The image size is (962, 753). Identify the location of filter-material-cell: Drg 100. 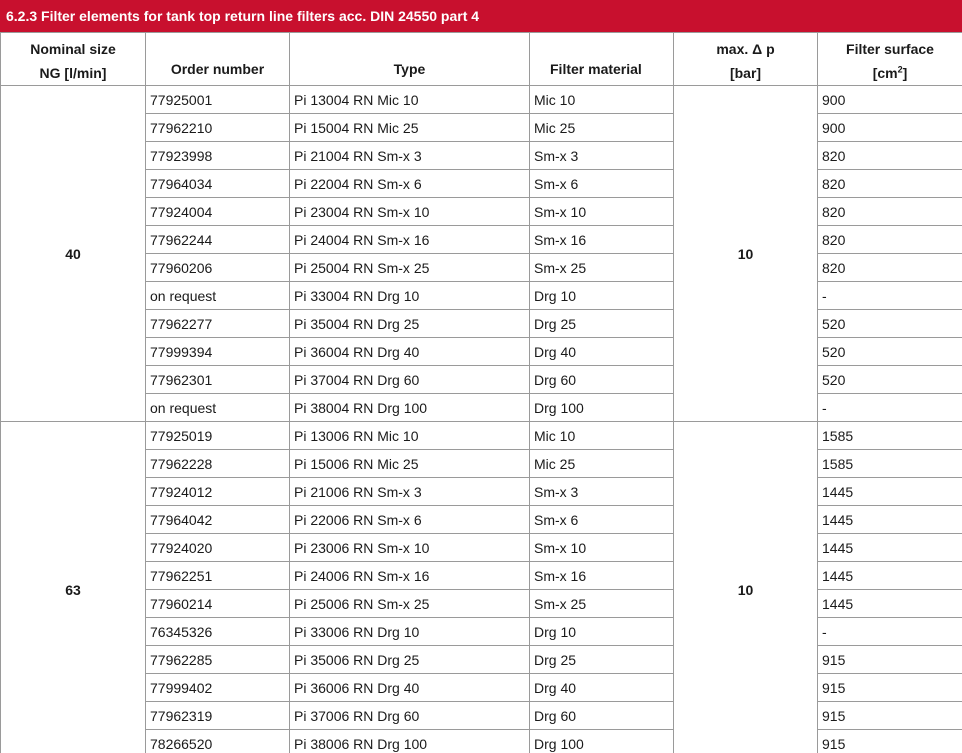
(601, 741).